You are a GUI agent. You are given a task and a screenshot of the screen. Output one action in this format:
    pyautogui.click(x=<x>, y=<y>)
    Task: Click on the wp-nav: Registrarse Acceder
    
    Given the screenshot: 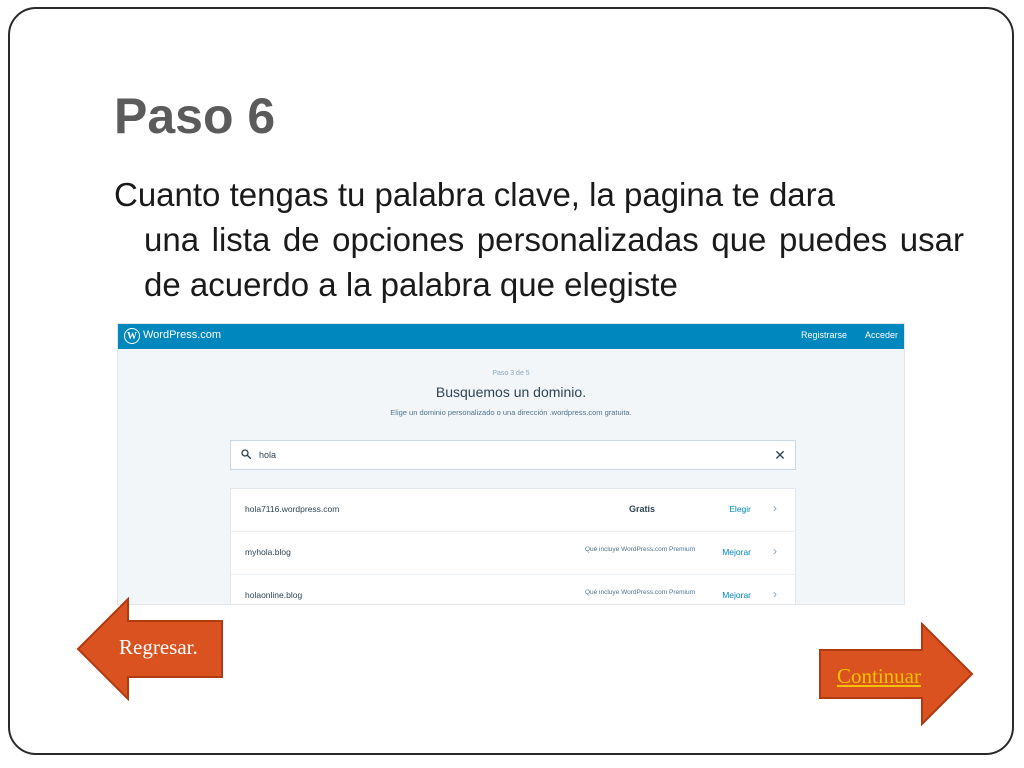 What is the action you would take?
    pyautogui.click(x=849, y=335)
    